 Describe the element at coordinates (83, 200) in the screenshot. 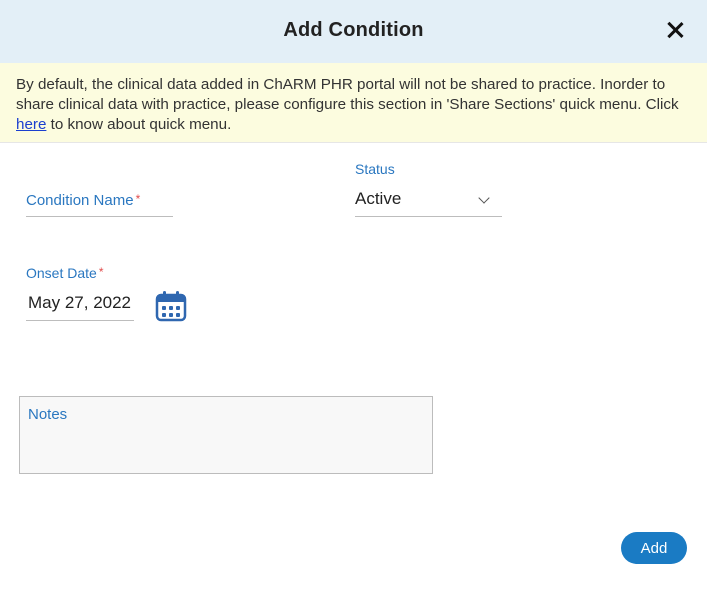

I see `condition-name-label: Condition Name *` at that location.